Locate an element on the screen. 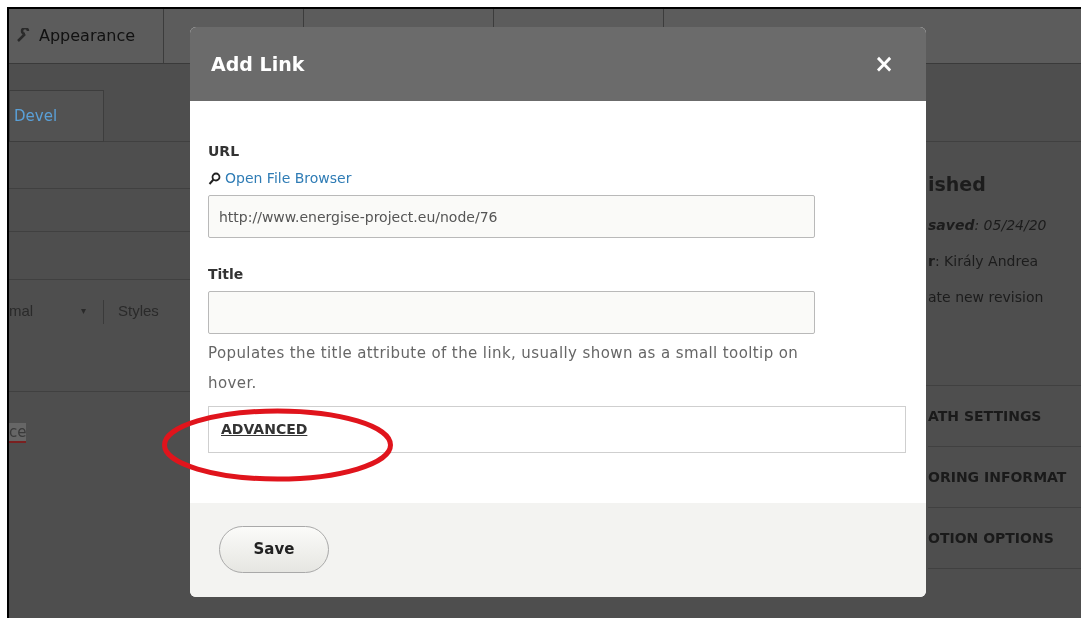 The image size is (1081, 618). field-label: URL is located at coordinates (224, 151).